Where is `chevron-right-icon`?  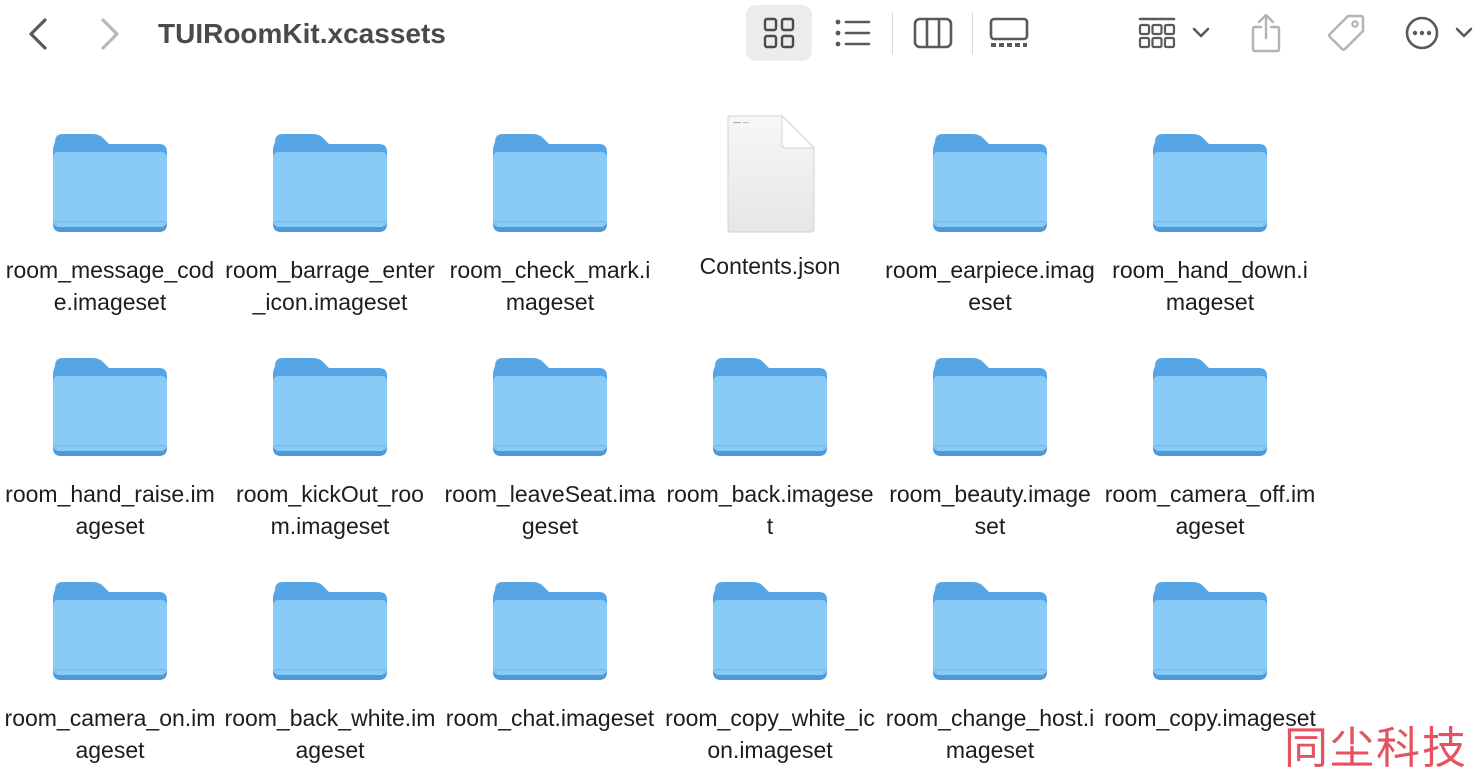 chevron-right-icon is located at coordinates (110, 34).